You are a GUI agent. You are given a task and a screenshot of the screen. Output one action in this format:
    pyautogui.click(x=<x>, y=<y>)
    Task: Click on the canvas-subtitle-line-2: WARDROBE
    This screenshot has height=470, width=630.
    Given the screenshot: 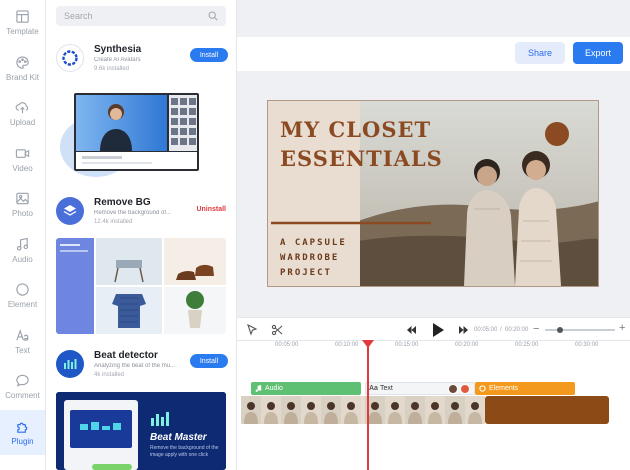 What is the action you would take?
    pyautogui.click(x=310, y=258)
    